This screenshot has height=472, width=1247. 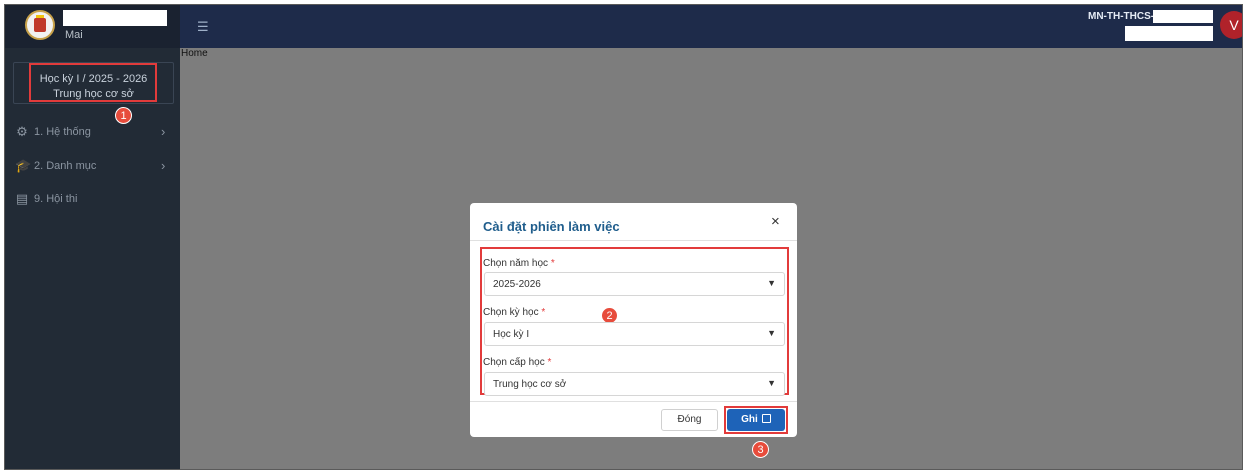 What do you see at coordinates (551, 226) in the screenshot?
I see `dialog-title: Cài đặt phiên làm việc` at bounding box center [551, 226].